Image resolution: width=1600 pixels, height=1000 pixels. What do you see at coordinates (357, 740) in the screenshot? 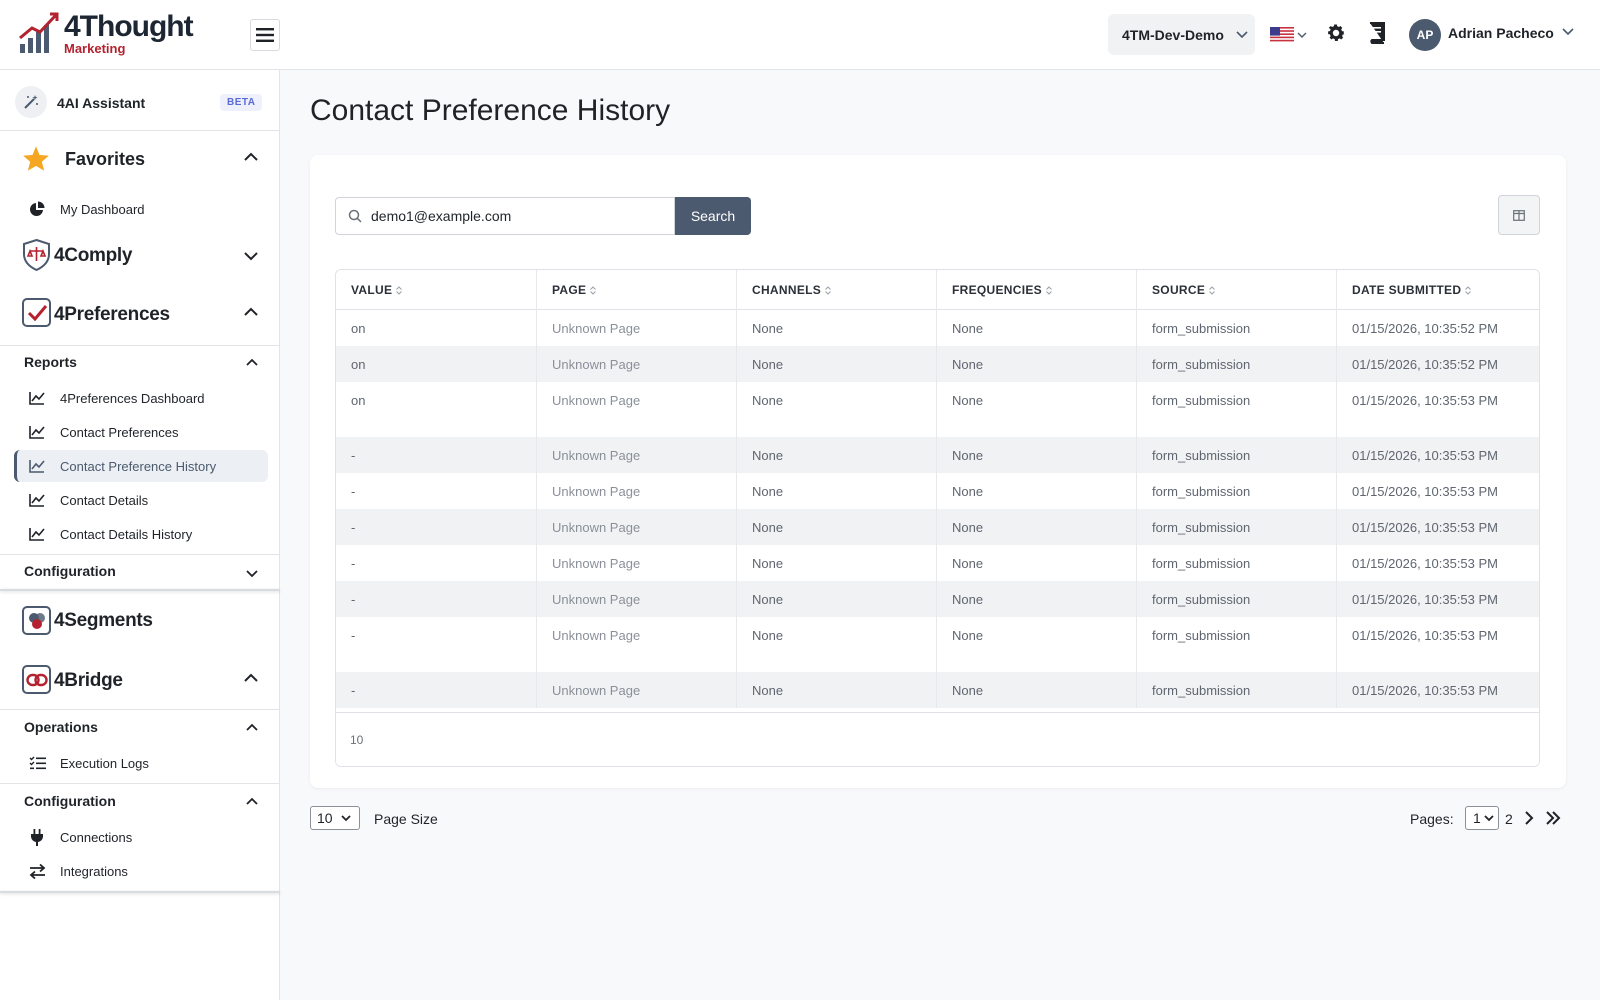
I see `row-count: 10` at bounding box center [357, 740].